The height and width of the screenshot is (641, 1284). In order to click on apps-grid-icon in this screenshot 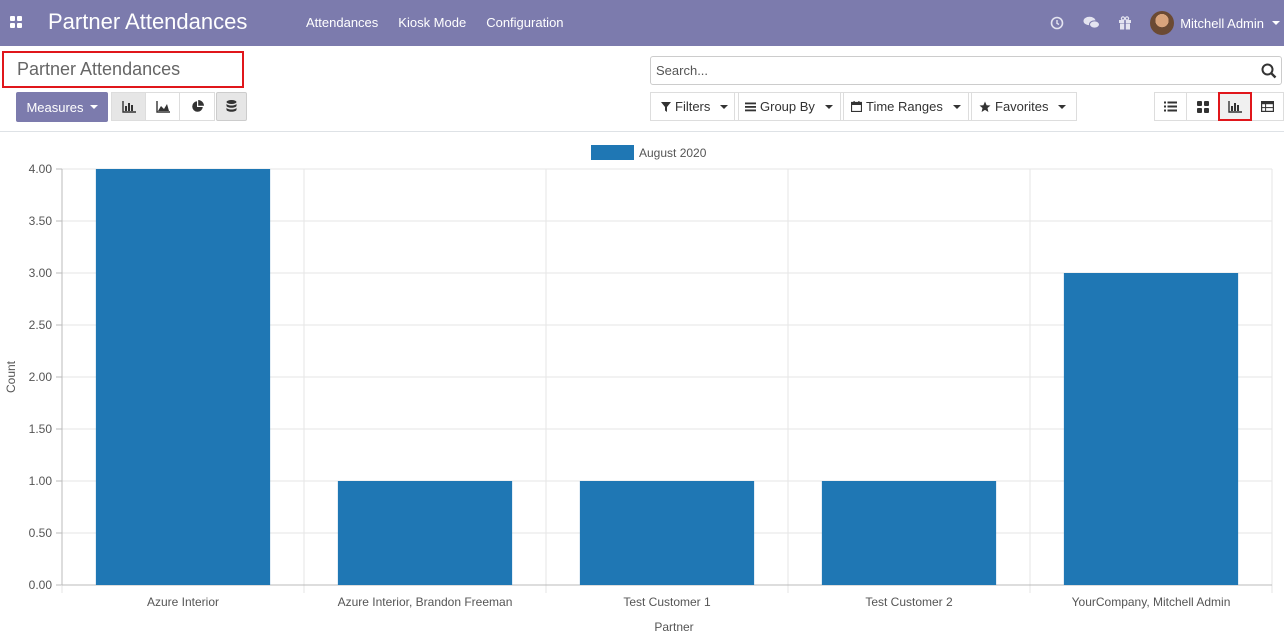, I will do `click(16, 22)`.